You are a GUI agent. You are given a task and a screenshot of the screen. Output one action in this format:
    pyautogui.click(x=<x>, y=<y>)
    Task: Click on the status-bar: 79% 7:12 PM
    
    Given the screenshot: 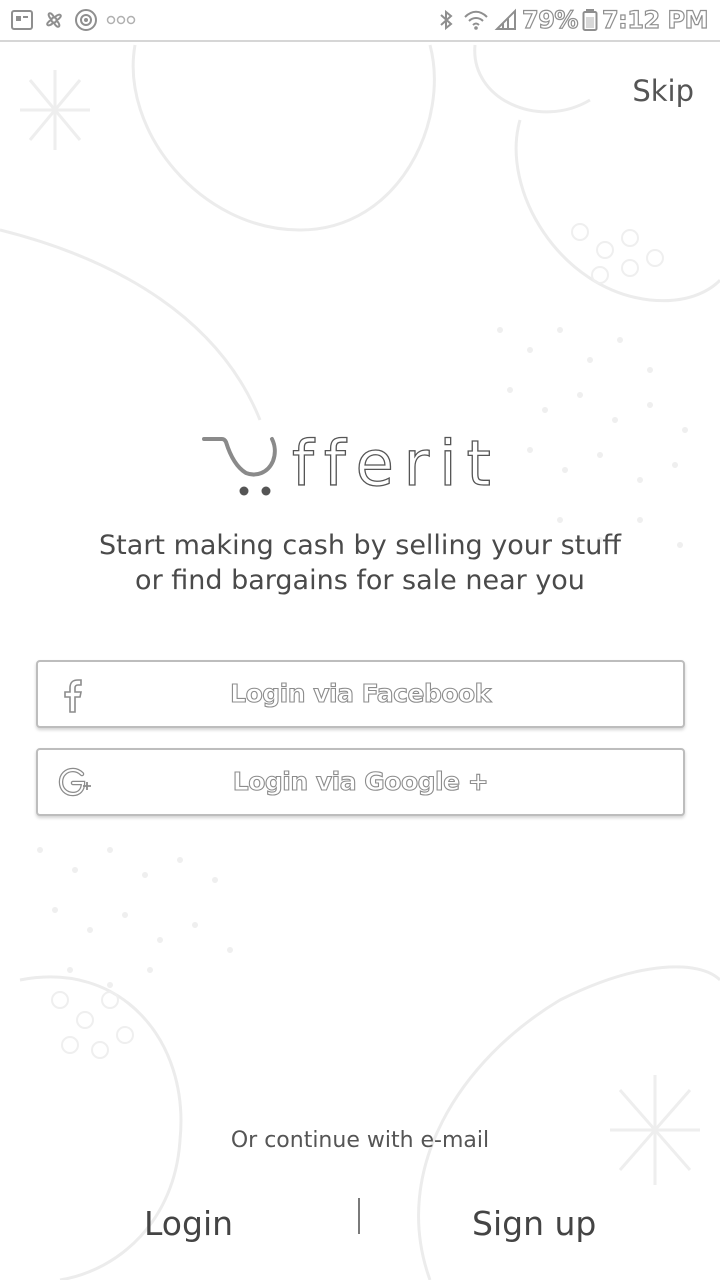 What is the action you would take?
    pyautogui.click(x=360, y=21)
    